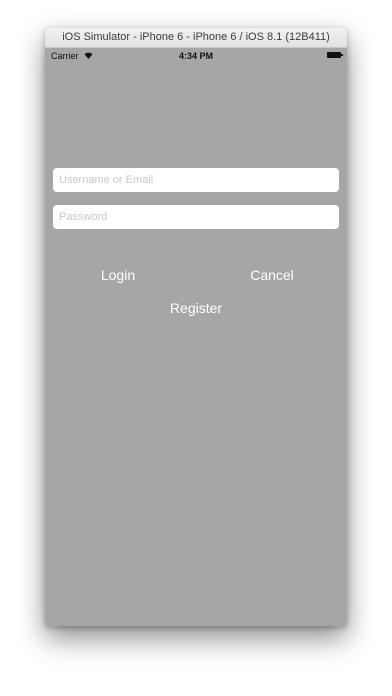  I want to click on battery-icon, so click(335, 55).